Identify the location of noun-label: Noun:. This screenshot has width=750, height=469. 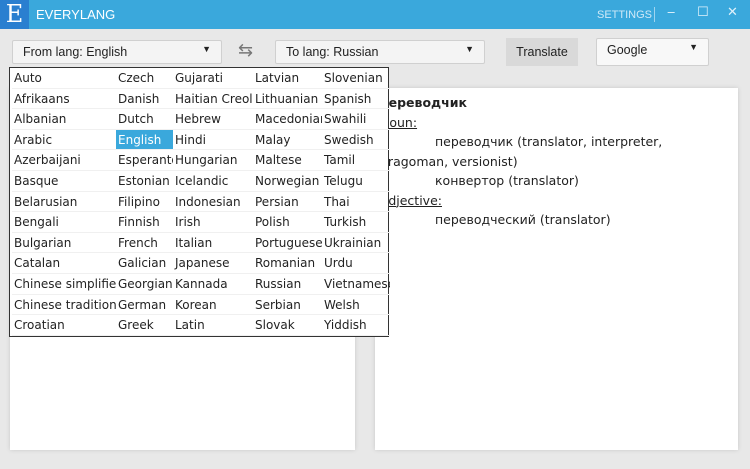
(399, 122).